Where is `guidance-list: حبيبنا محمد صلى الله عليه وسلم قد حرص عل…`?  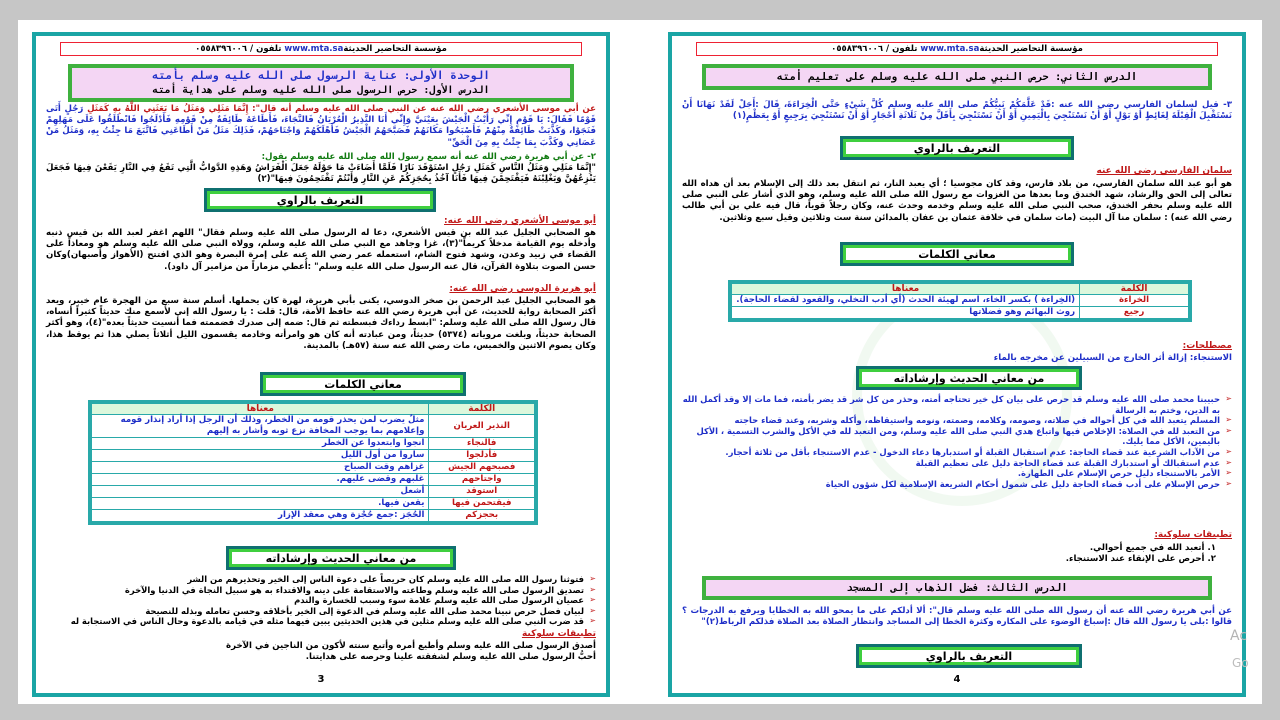 guidance-list: حبيبنا محمد صلى الله عليه وسلم قد حرص عل… is located at coordinates (957, 441).